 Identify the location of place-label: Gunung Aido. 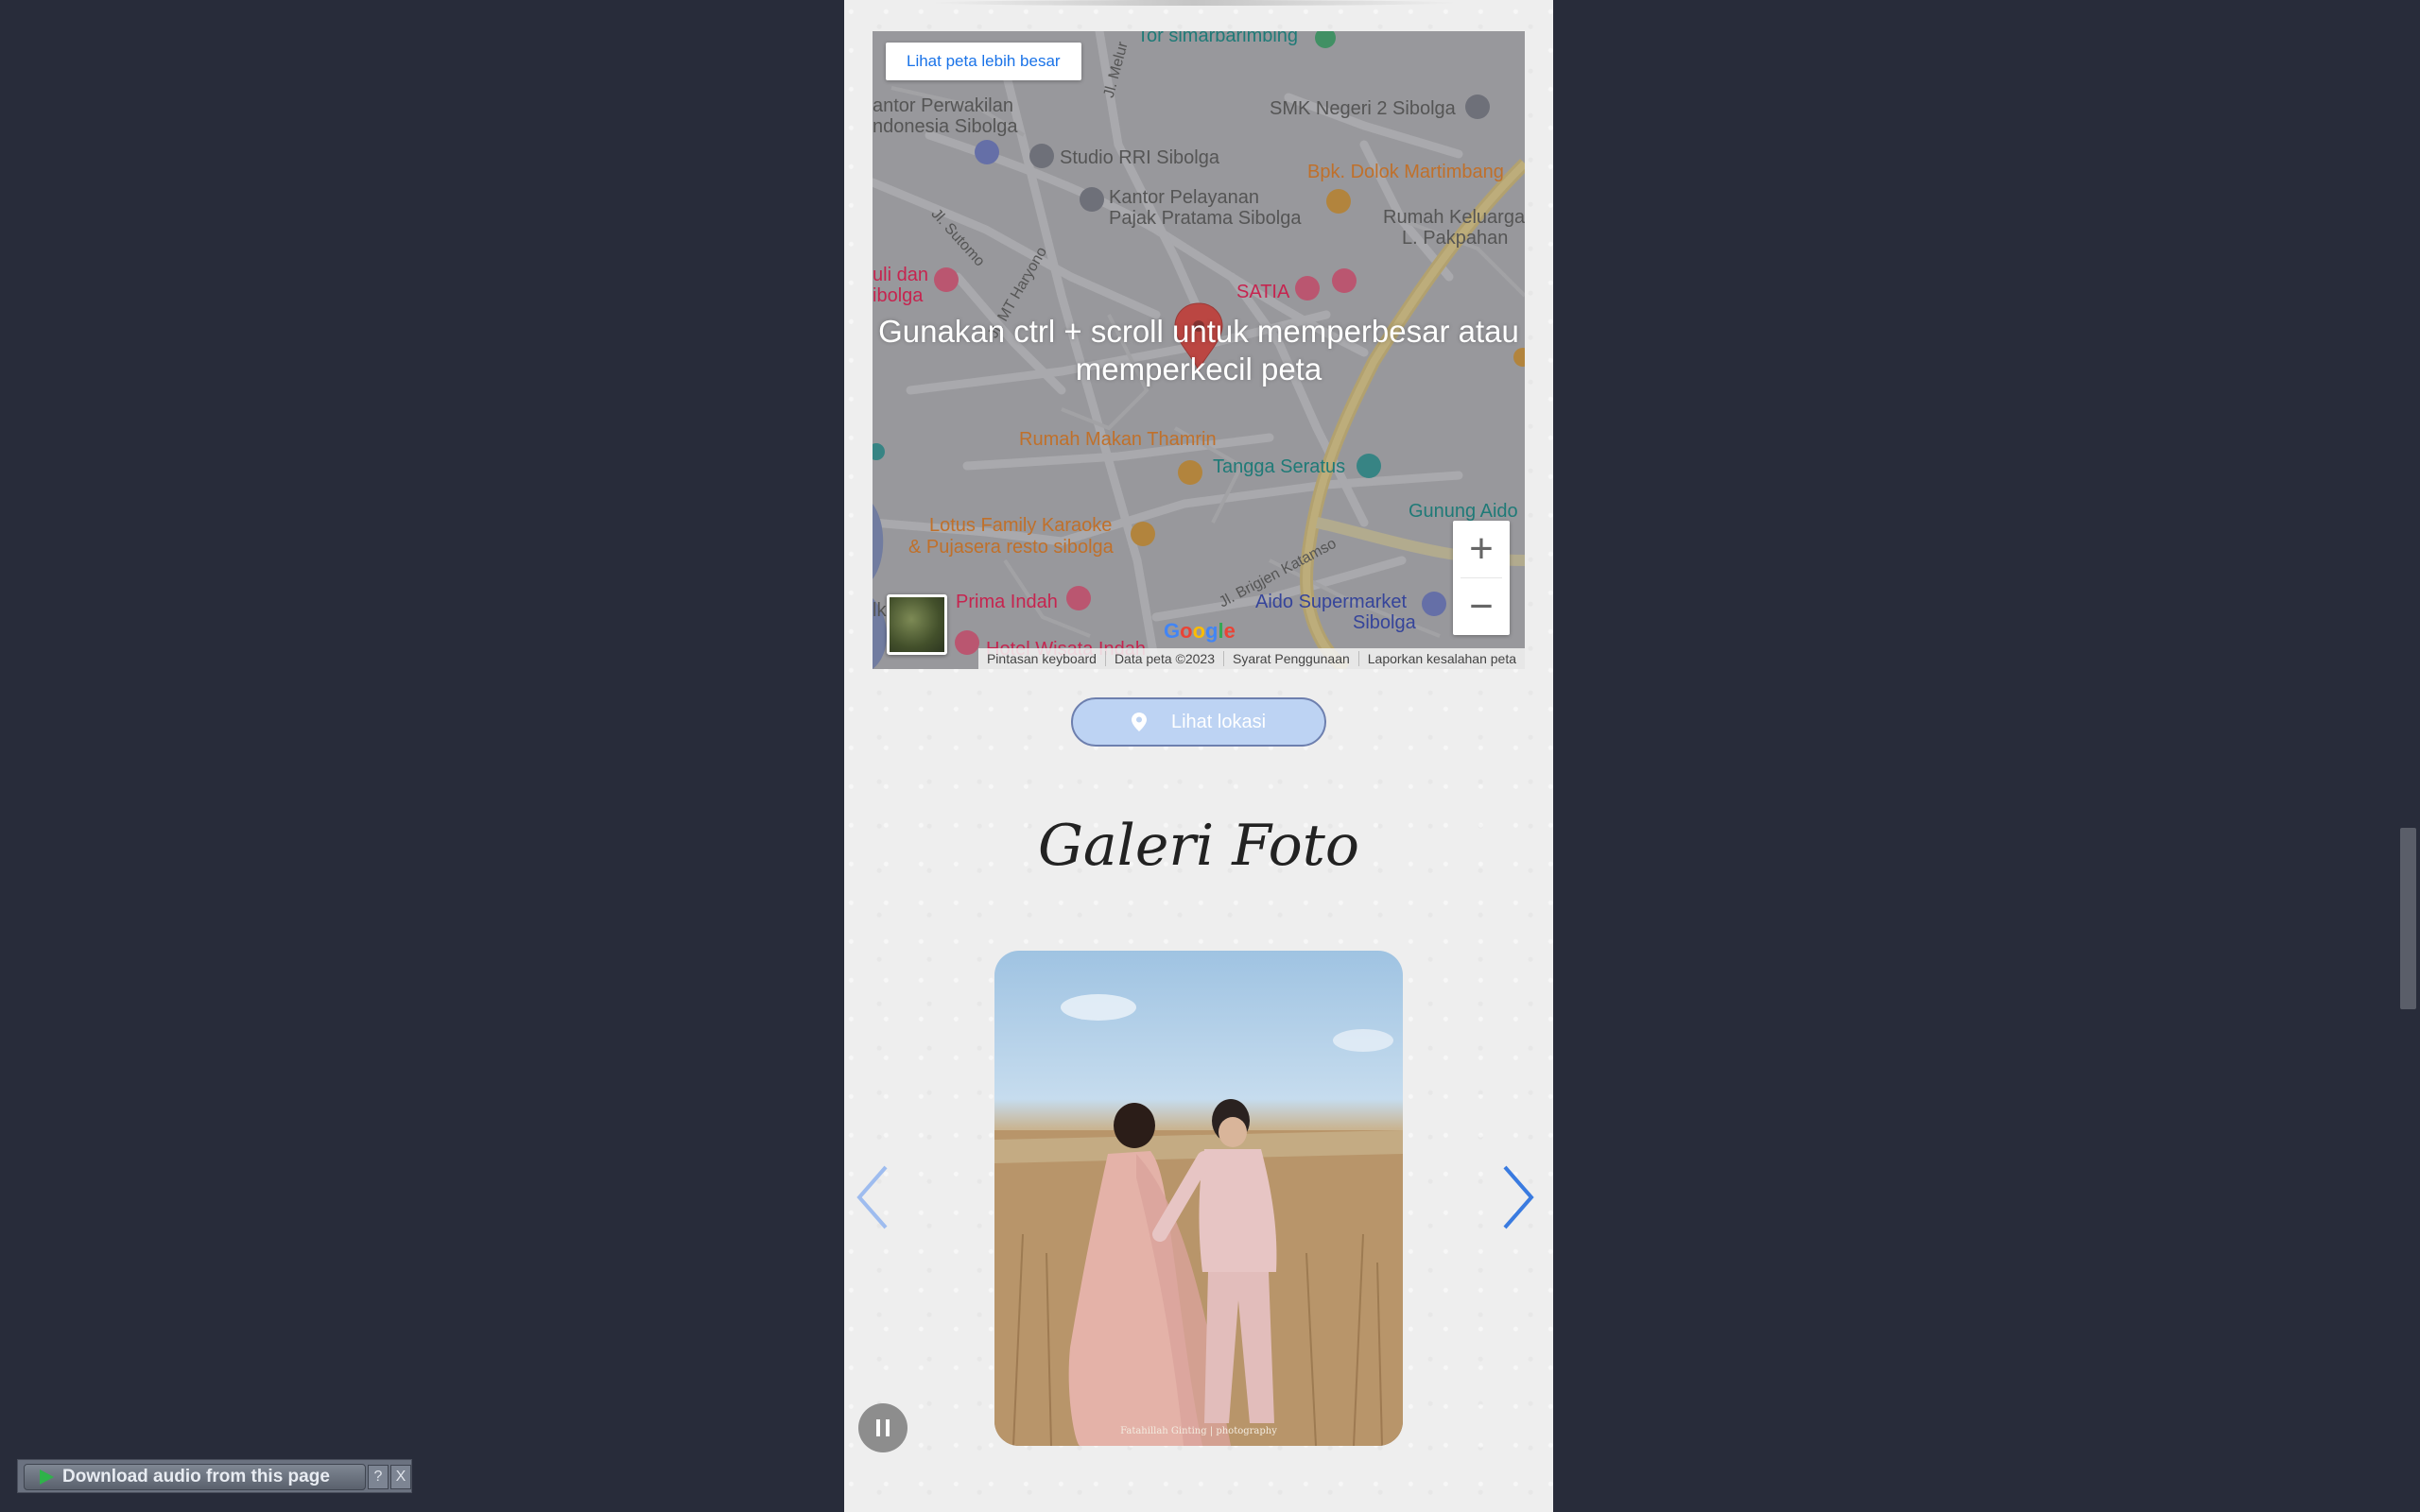
(1463, 511).